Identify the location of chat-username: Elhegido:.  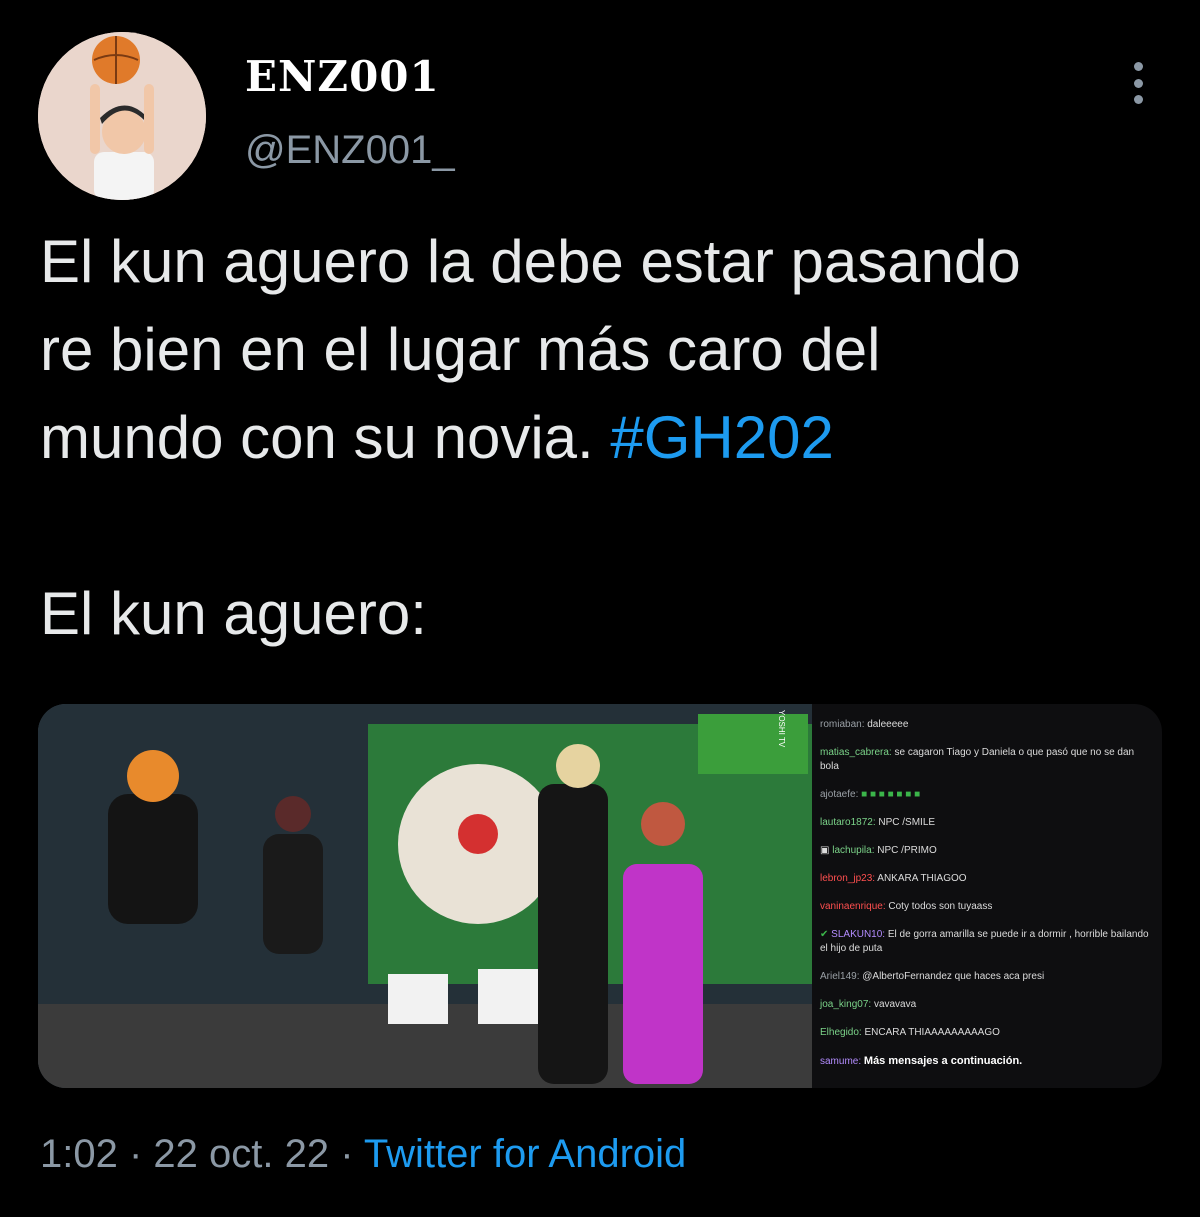
(841, 1032).